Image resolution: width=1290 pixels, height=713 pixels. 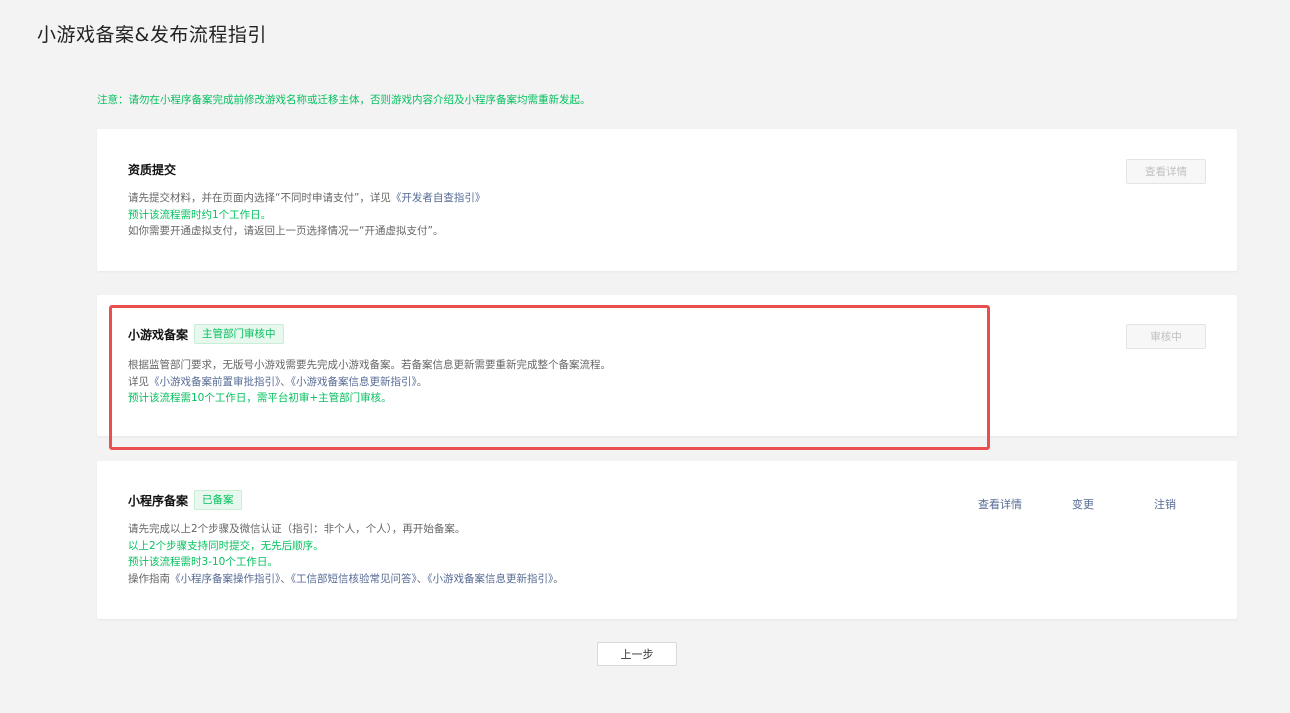 What do you see at coordinates (1000, 504) in the screenshot?
I see `view-details-link: 查看详情` at bounding box center [1000, 504].